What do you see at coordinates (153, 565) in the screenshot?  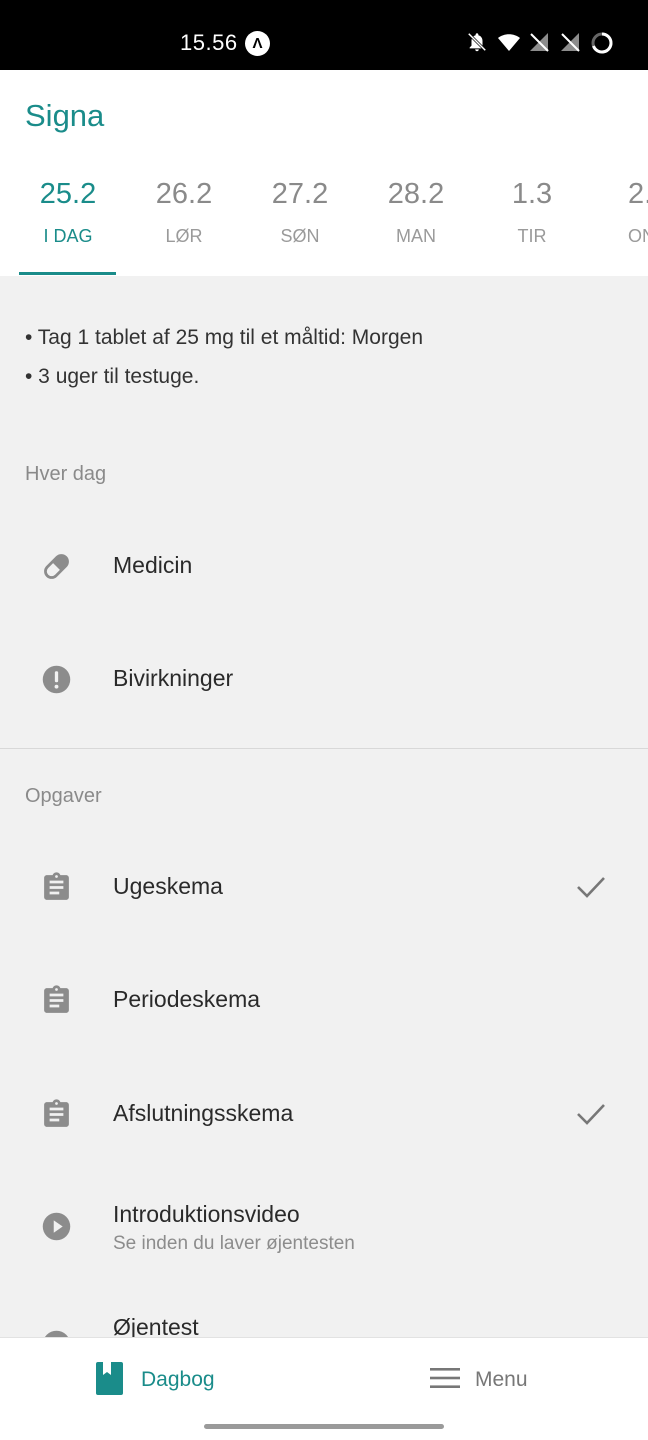 I see `list-item-label: Medicin` at bounding box center [153, 565].